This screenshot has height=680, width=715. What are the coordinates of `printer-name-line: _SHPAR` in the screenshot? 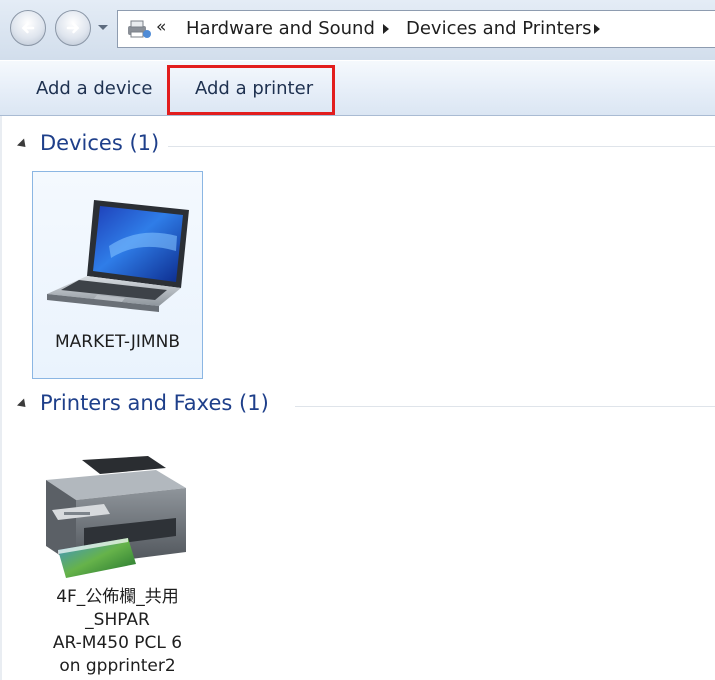 It's located at (117, 620).